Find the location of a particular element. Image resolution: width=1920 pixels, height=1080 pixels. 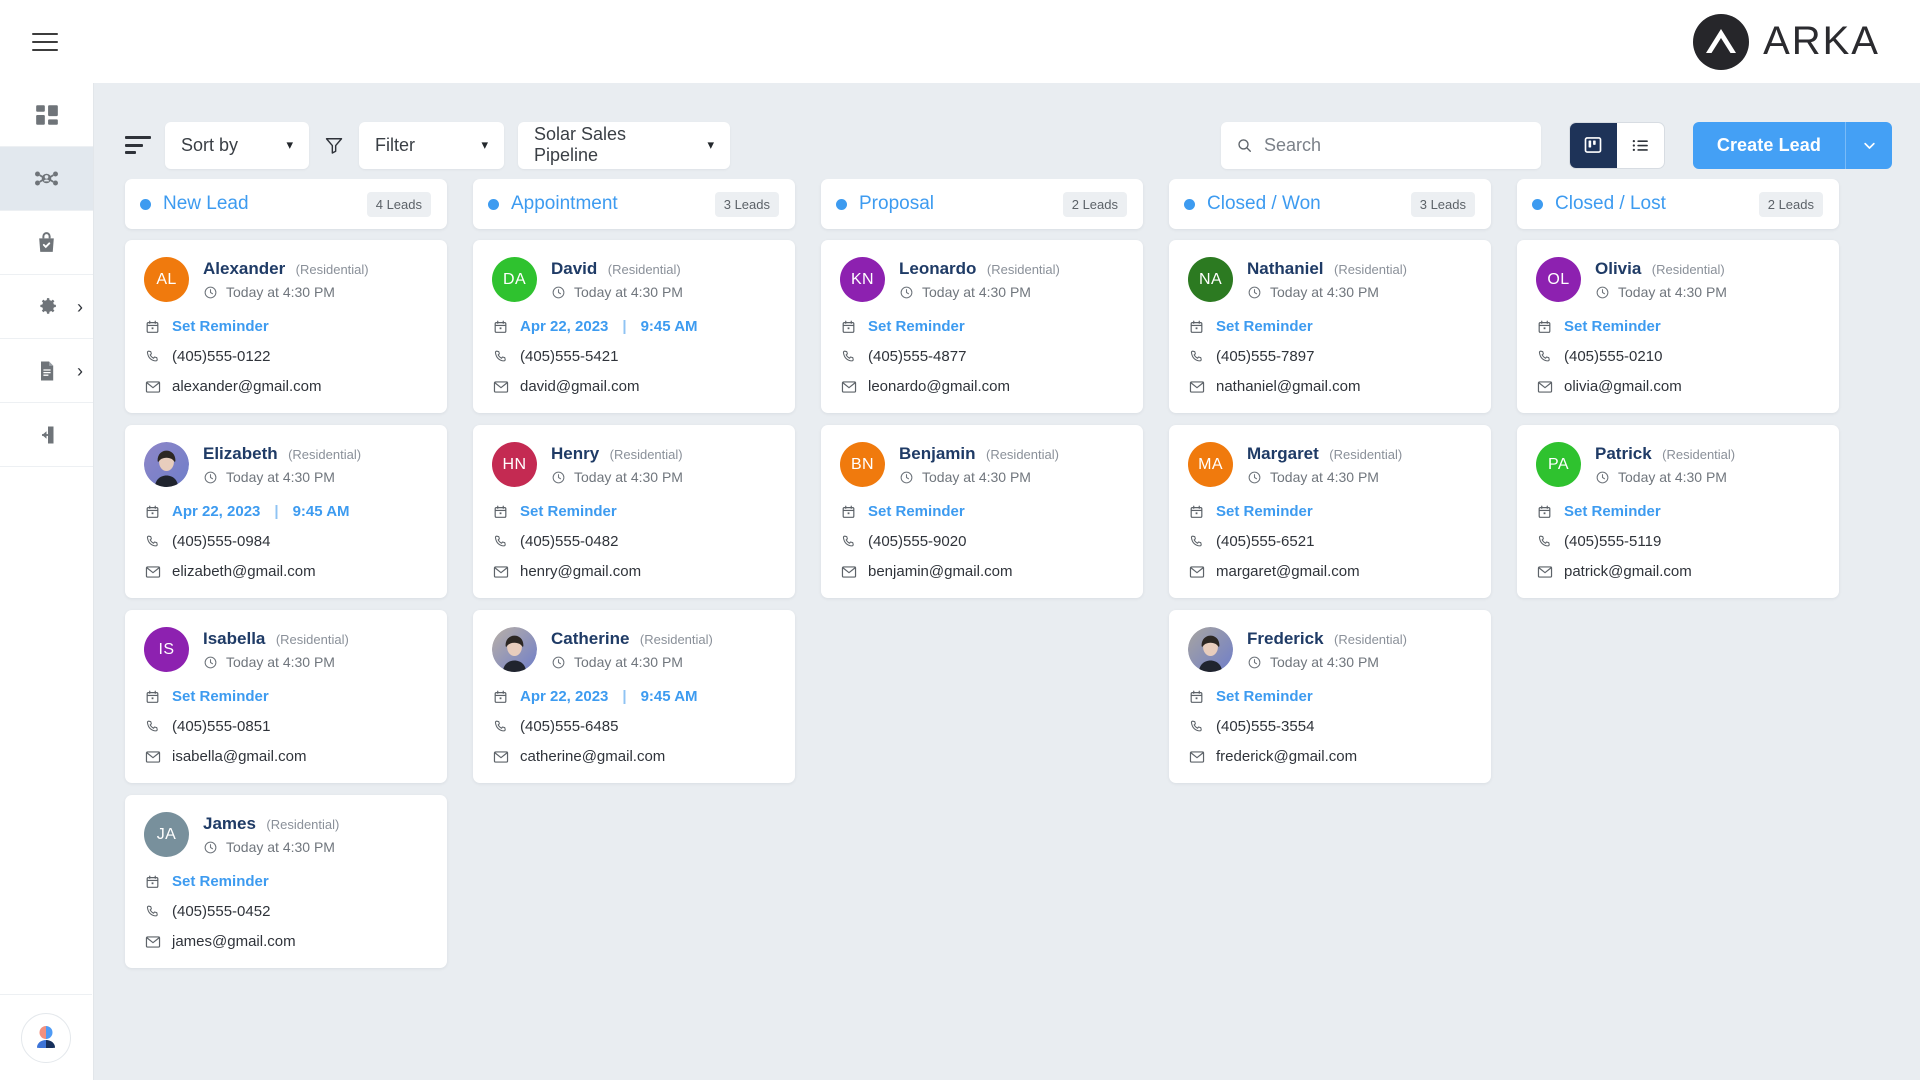

avatar: BN is located at coordinates (862, 464).